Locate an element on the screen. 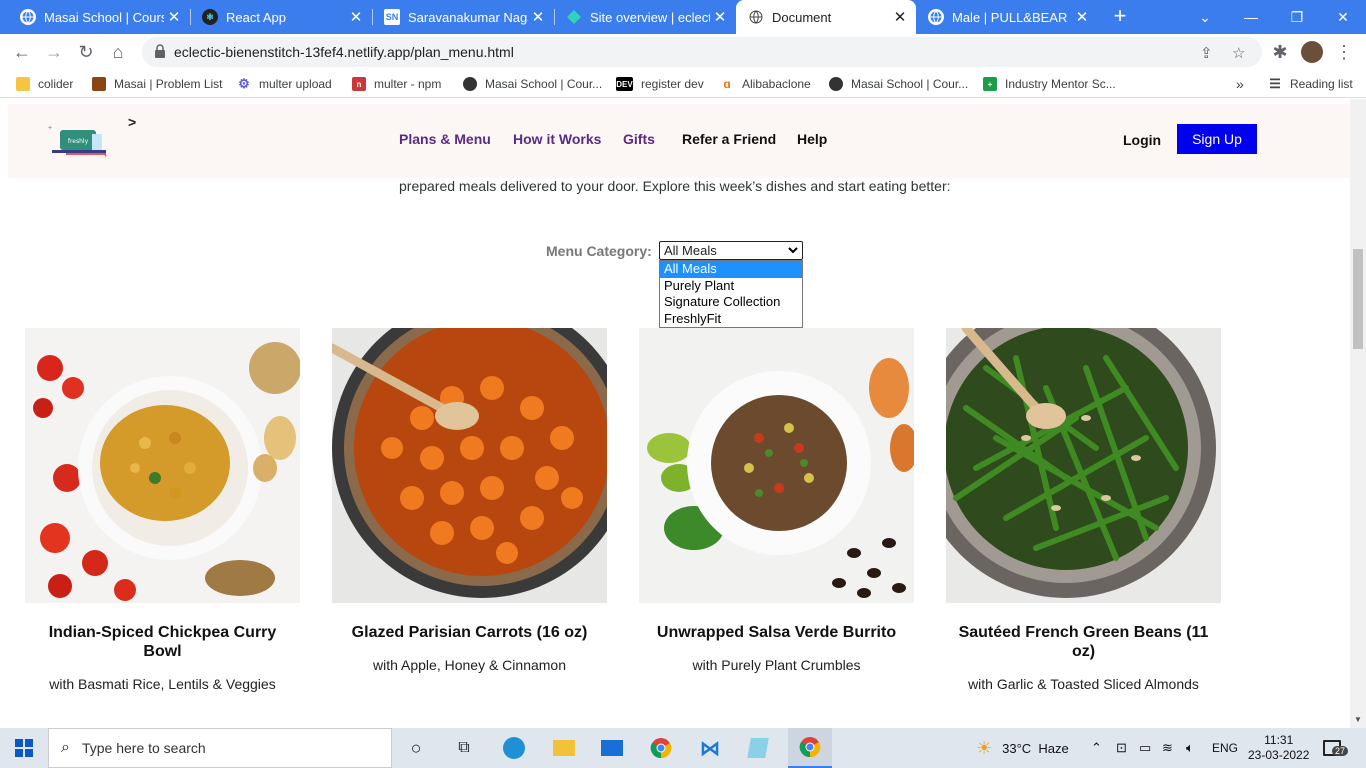  volume-icon: 🔈︎ is located at coordinates (1190, 748).